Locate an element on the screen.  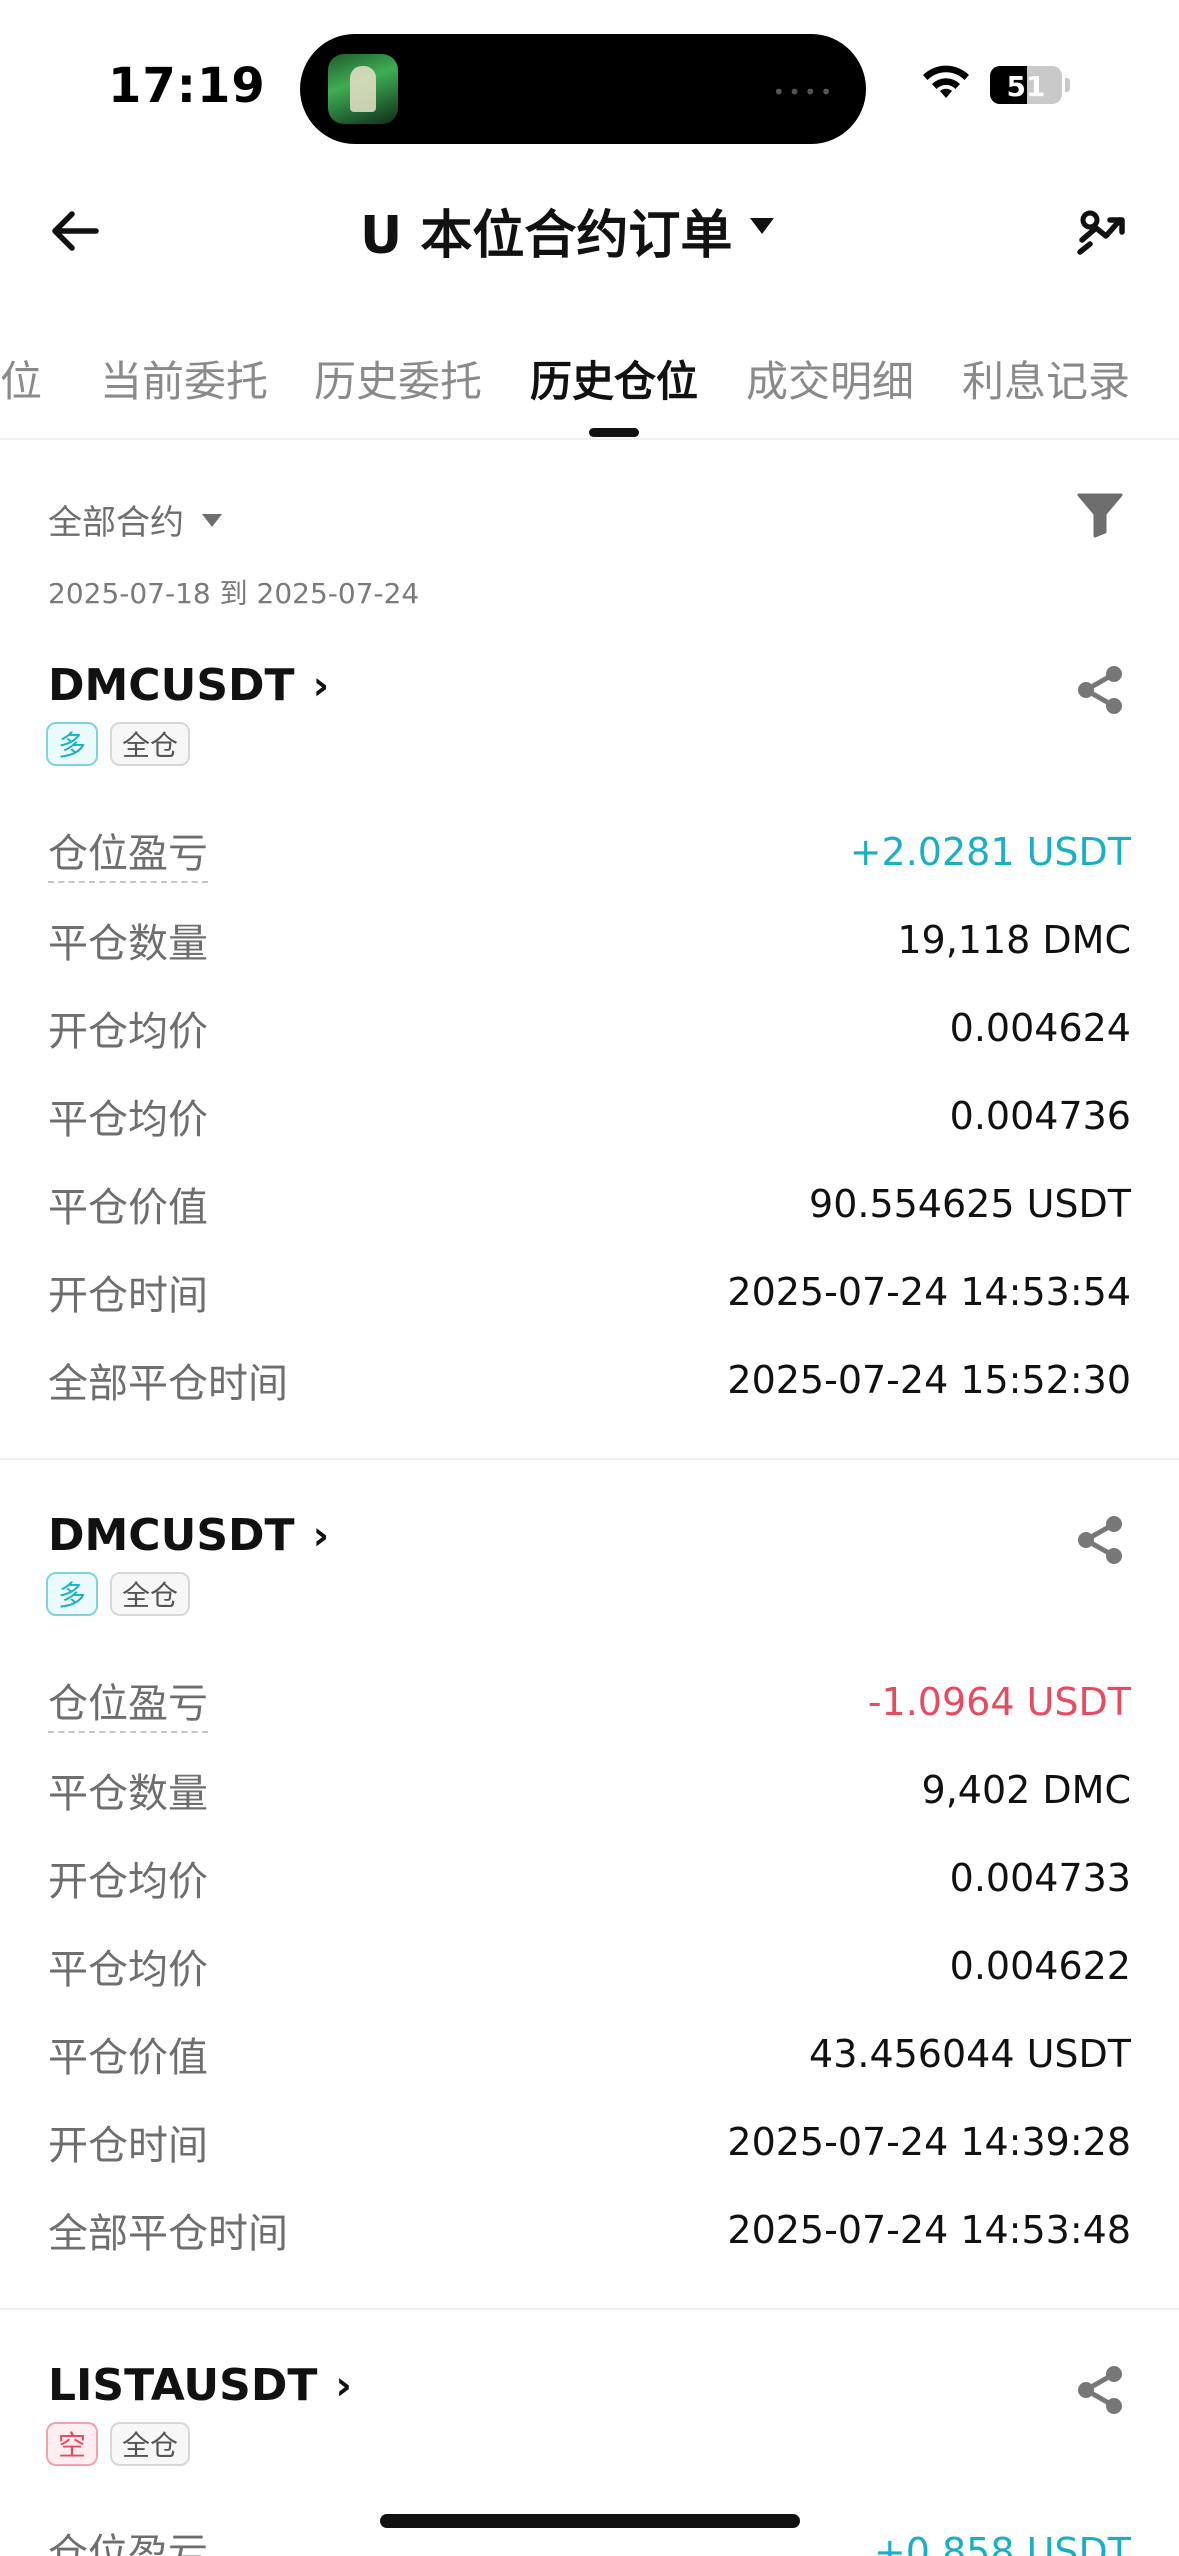
battery-level: 51 is located at coordinates (1026, 86).